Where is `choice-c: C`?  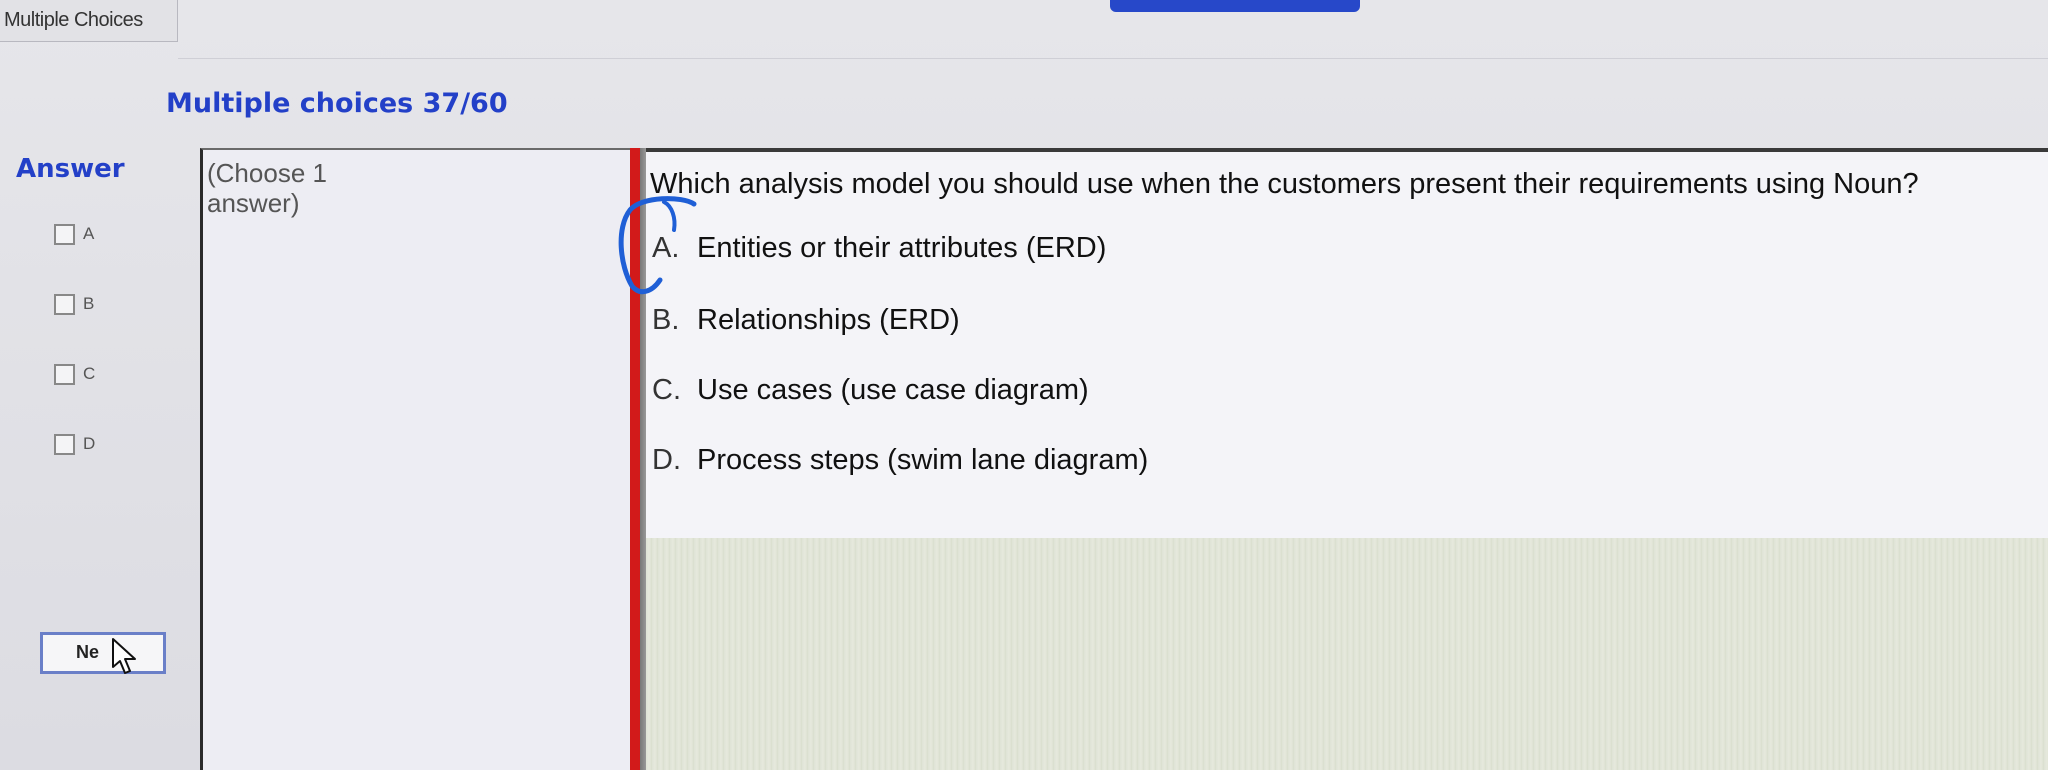 choice-c: C is located at coordinates (74, 374).